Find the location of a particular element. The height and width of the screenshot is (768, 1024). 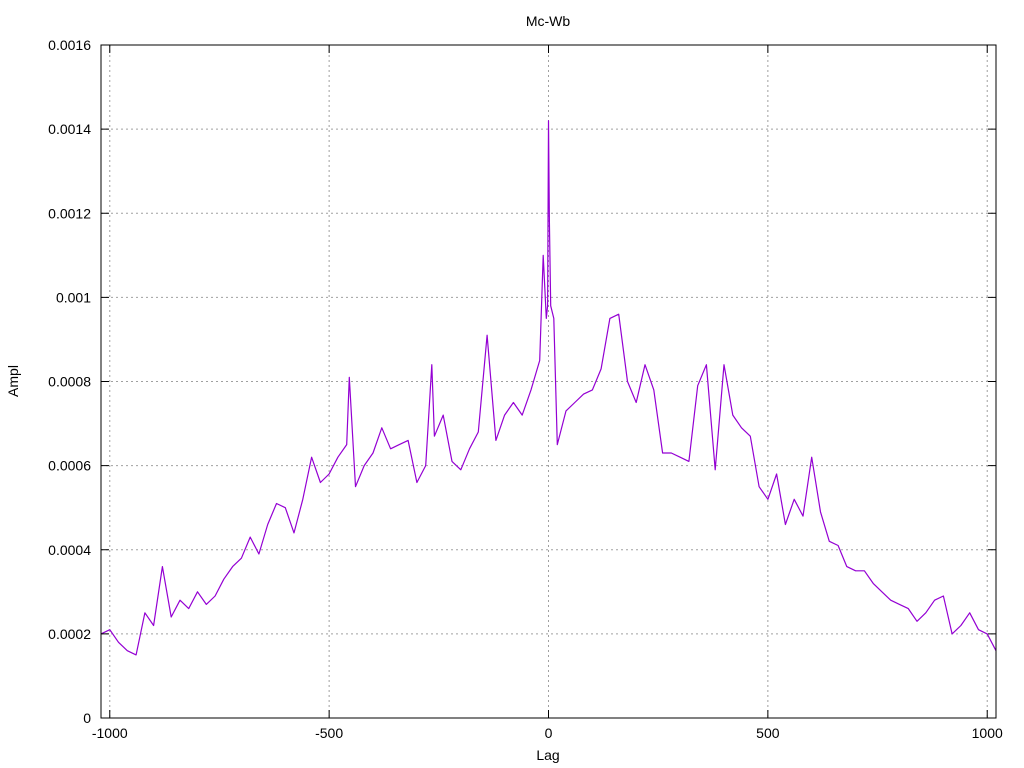

y-axis-label: Ampl is located at coordinates (13, 381).